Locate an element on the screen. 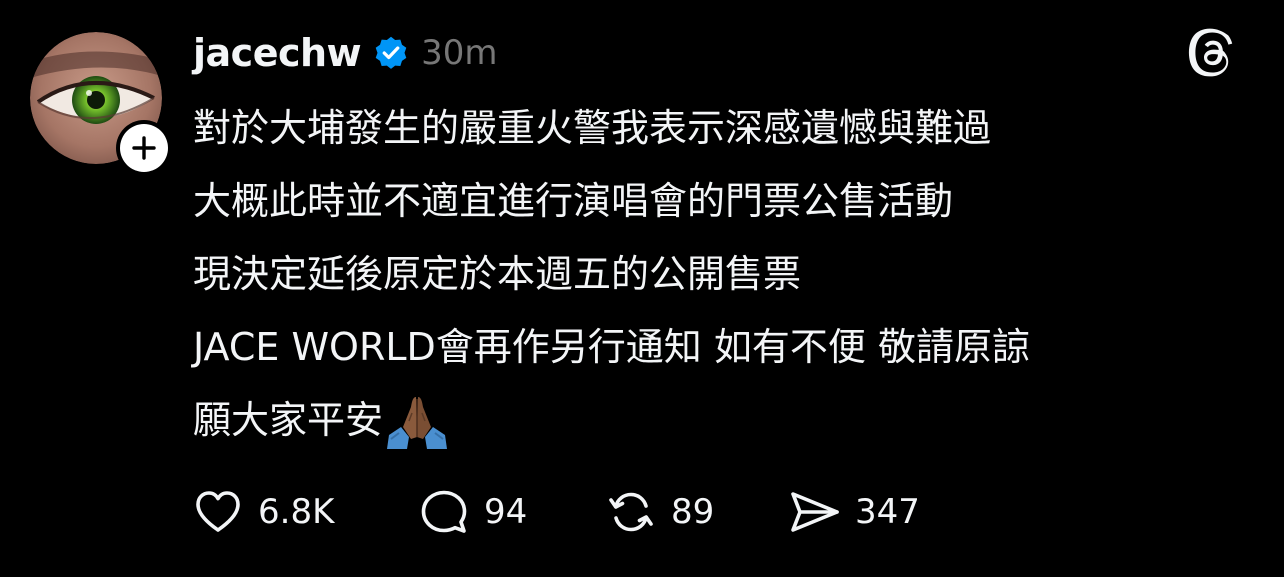 The image size is (1284, 577). reply-count: 94 is located at coordinates (506, 512).